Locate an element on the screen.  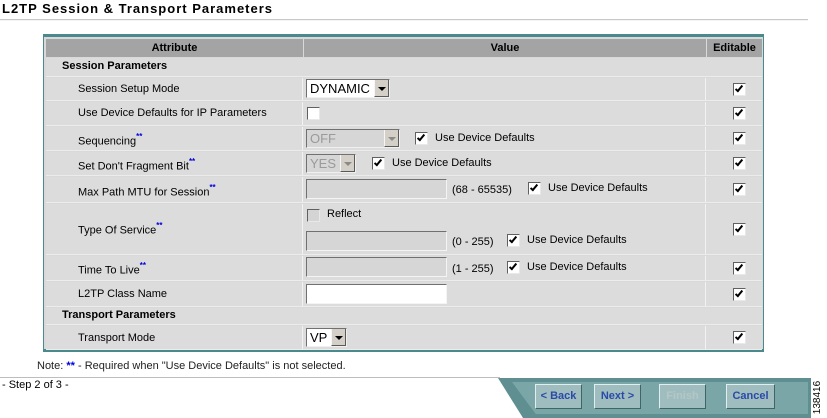
dont-fragment-use-defaults-checkbox is located at coordinates (378, 163).